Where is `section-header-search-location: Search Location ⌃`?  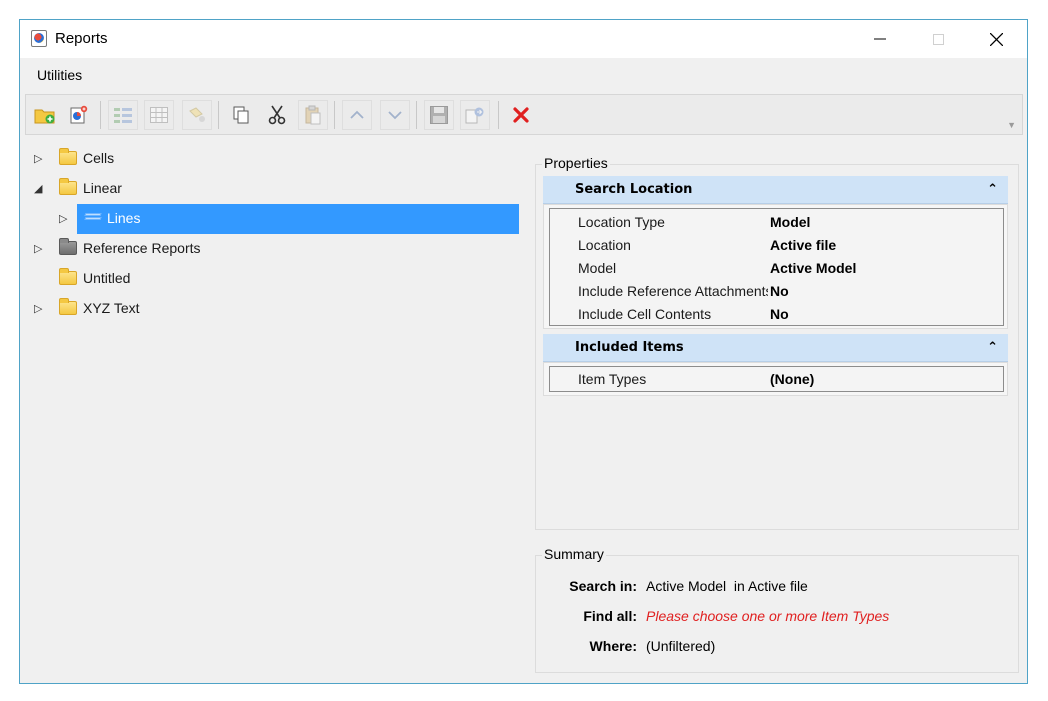 section-header-search-location: Search Location ⌃ is located at coordinates (775, 190).